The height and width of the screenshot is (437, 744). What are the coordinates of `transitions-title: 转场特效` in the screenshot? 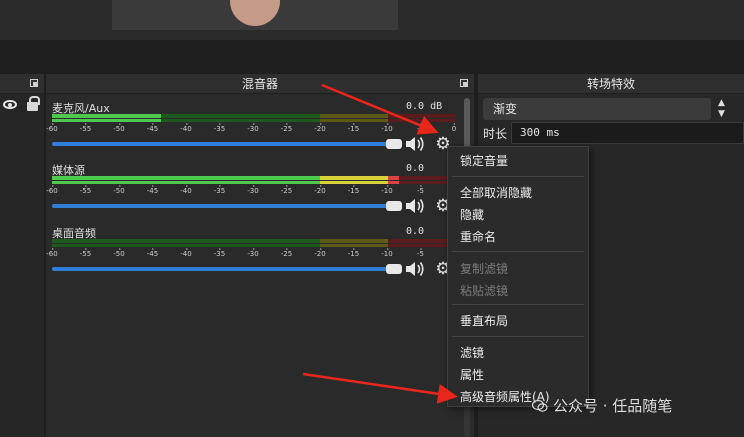 It's located at (611, 84).